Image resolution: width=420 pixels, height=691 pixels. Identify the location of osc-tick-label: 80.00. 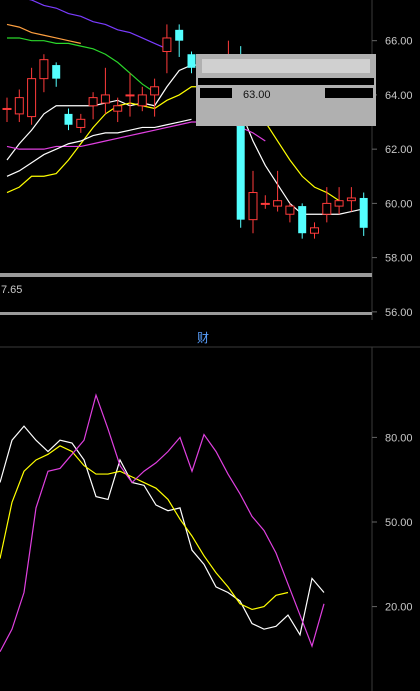
(399, 438).